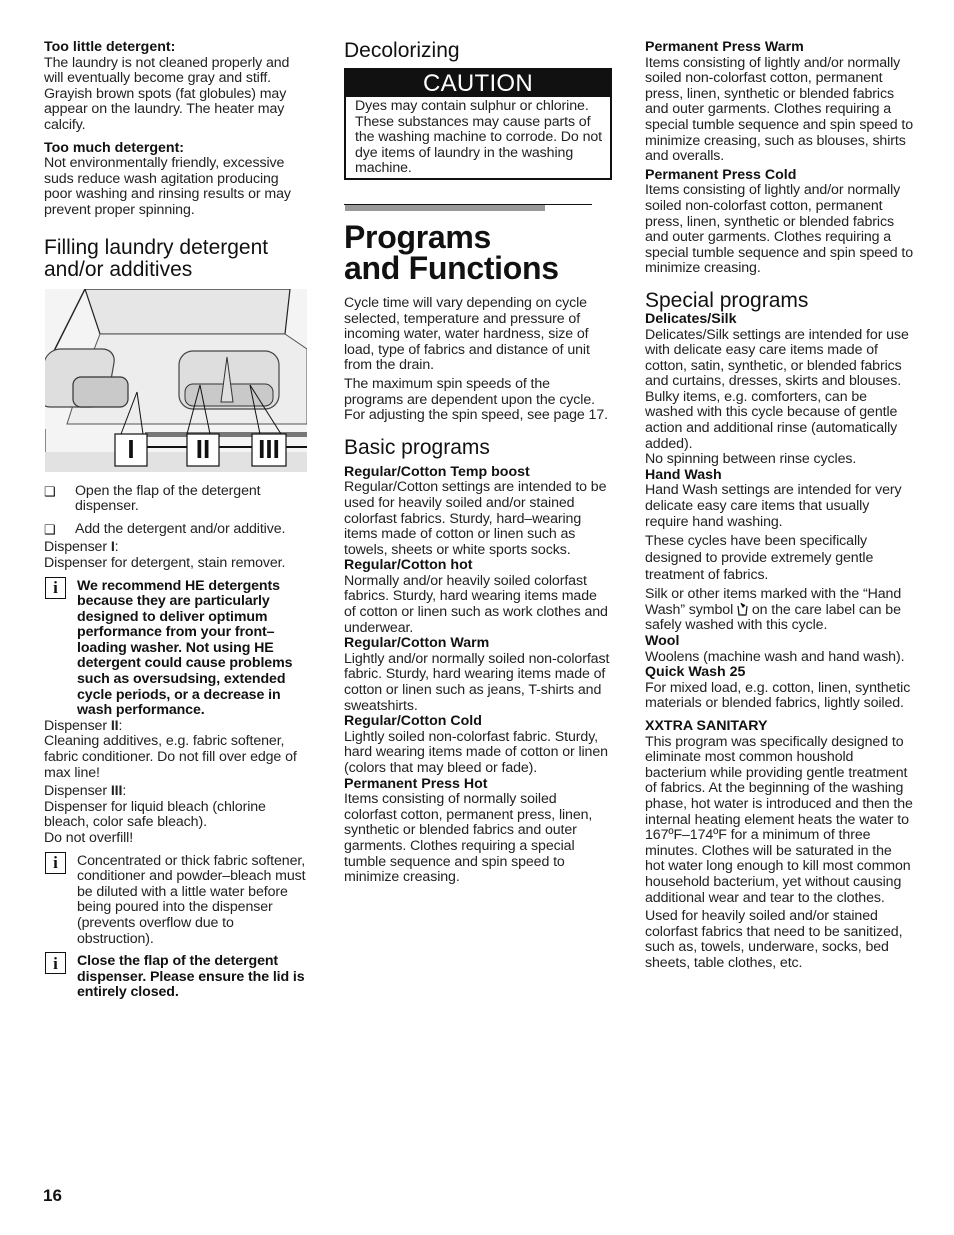 The height and width of the screenshot is (1235, 954). I want to click on program-text: No spinning between rinse cycles., so click(751, 459).